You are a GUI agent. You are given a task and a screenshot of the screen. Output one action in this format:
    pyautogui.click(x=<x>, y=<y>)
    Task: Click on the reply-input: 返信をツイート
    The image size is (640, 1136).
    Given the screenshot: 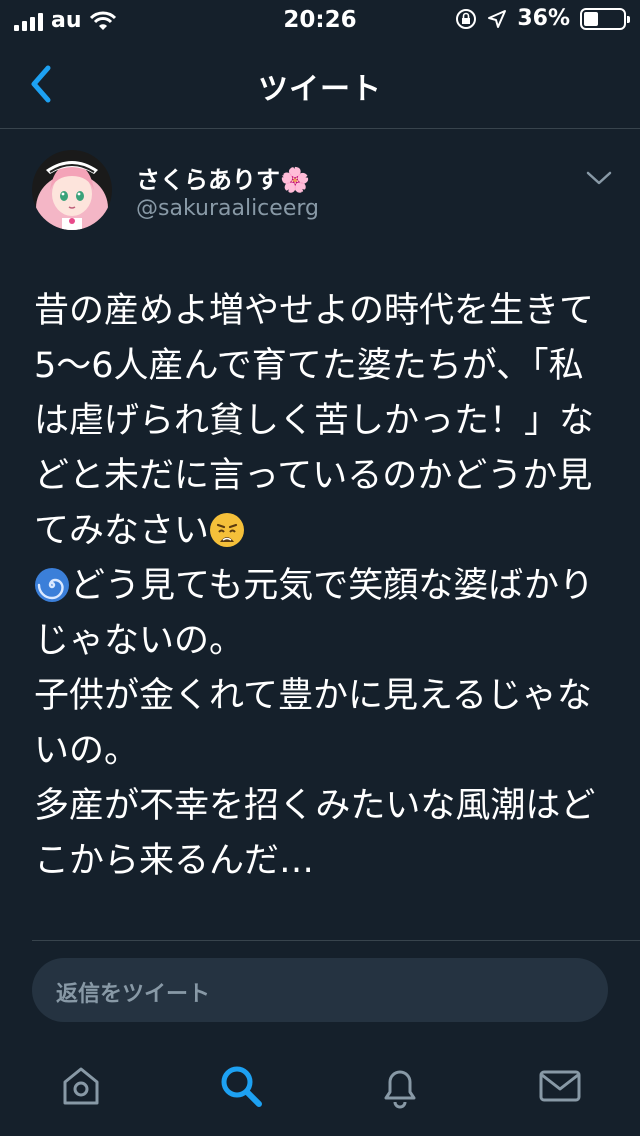 What is the action you would take?
    pyautogui.click(x=320, y=990)
    